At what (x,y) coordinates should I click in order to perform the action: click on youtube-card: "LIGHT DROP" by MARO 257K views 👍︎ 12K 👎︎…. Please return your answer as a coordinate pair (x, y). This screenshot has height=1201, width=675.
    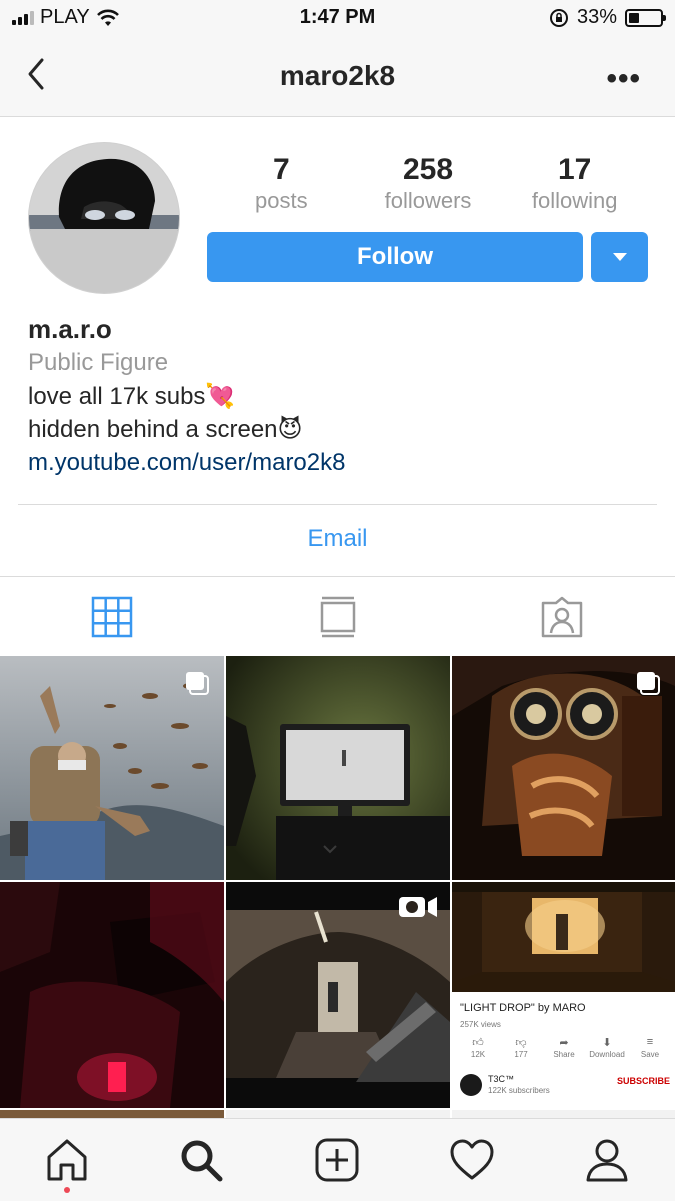
    Looking at the image, I should click on (563, 1049).